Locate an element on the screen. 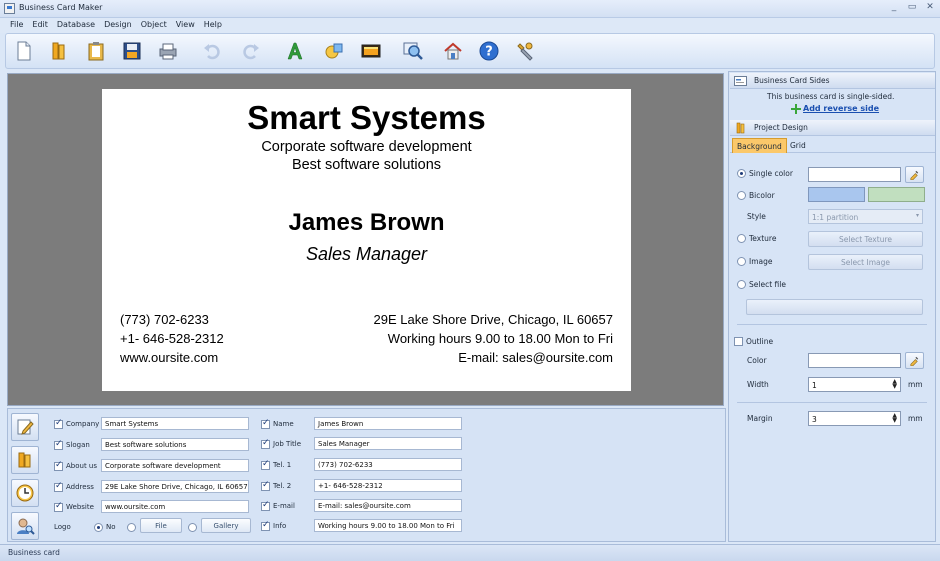  tab-grid: Grid is located at coordinates (798, 145).